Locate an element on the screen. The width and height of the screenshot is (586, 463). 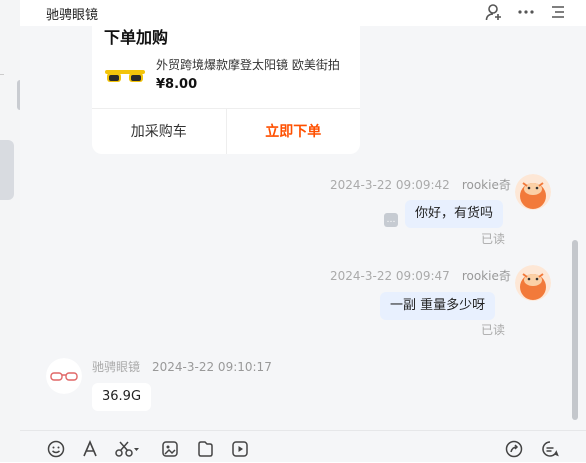
scissors-icon is located at coordinates (128, 450).